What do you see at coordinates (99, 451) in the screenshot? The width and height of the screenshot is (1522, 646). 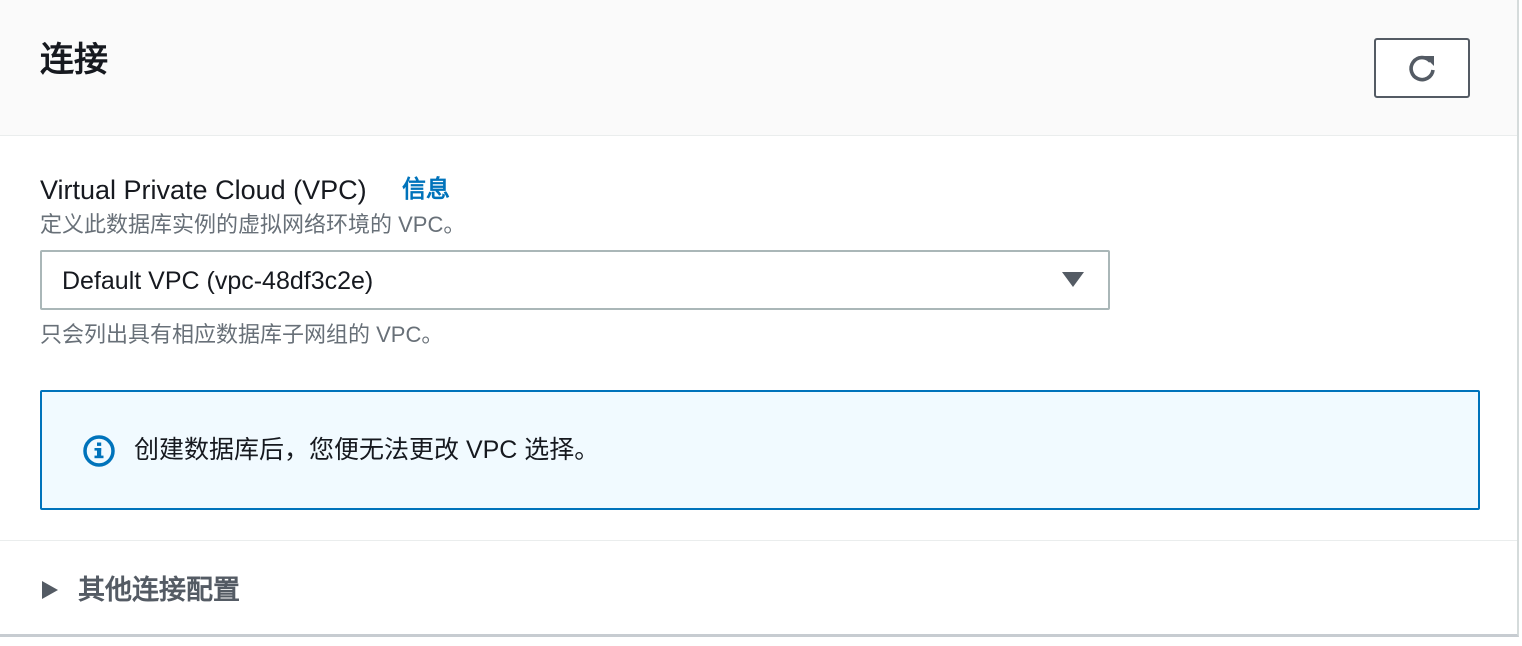 I see `info-icon` at bounding box center [99, 451].